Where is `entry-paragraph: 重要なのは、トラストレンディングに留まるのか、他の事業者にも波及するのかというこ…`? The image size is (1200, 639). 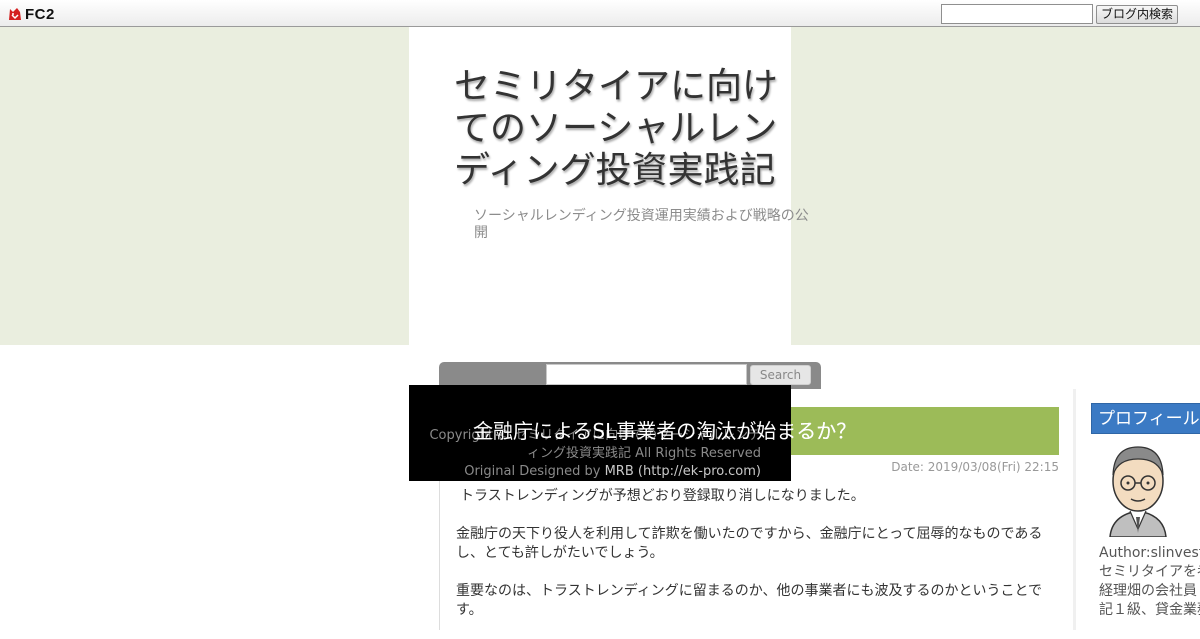 entry-paragraph: 重要なのは、トラストレンディングに留まるのか、他の事業者にも波及するのかというこ… is located at coordinates (749, 600).